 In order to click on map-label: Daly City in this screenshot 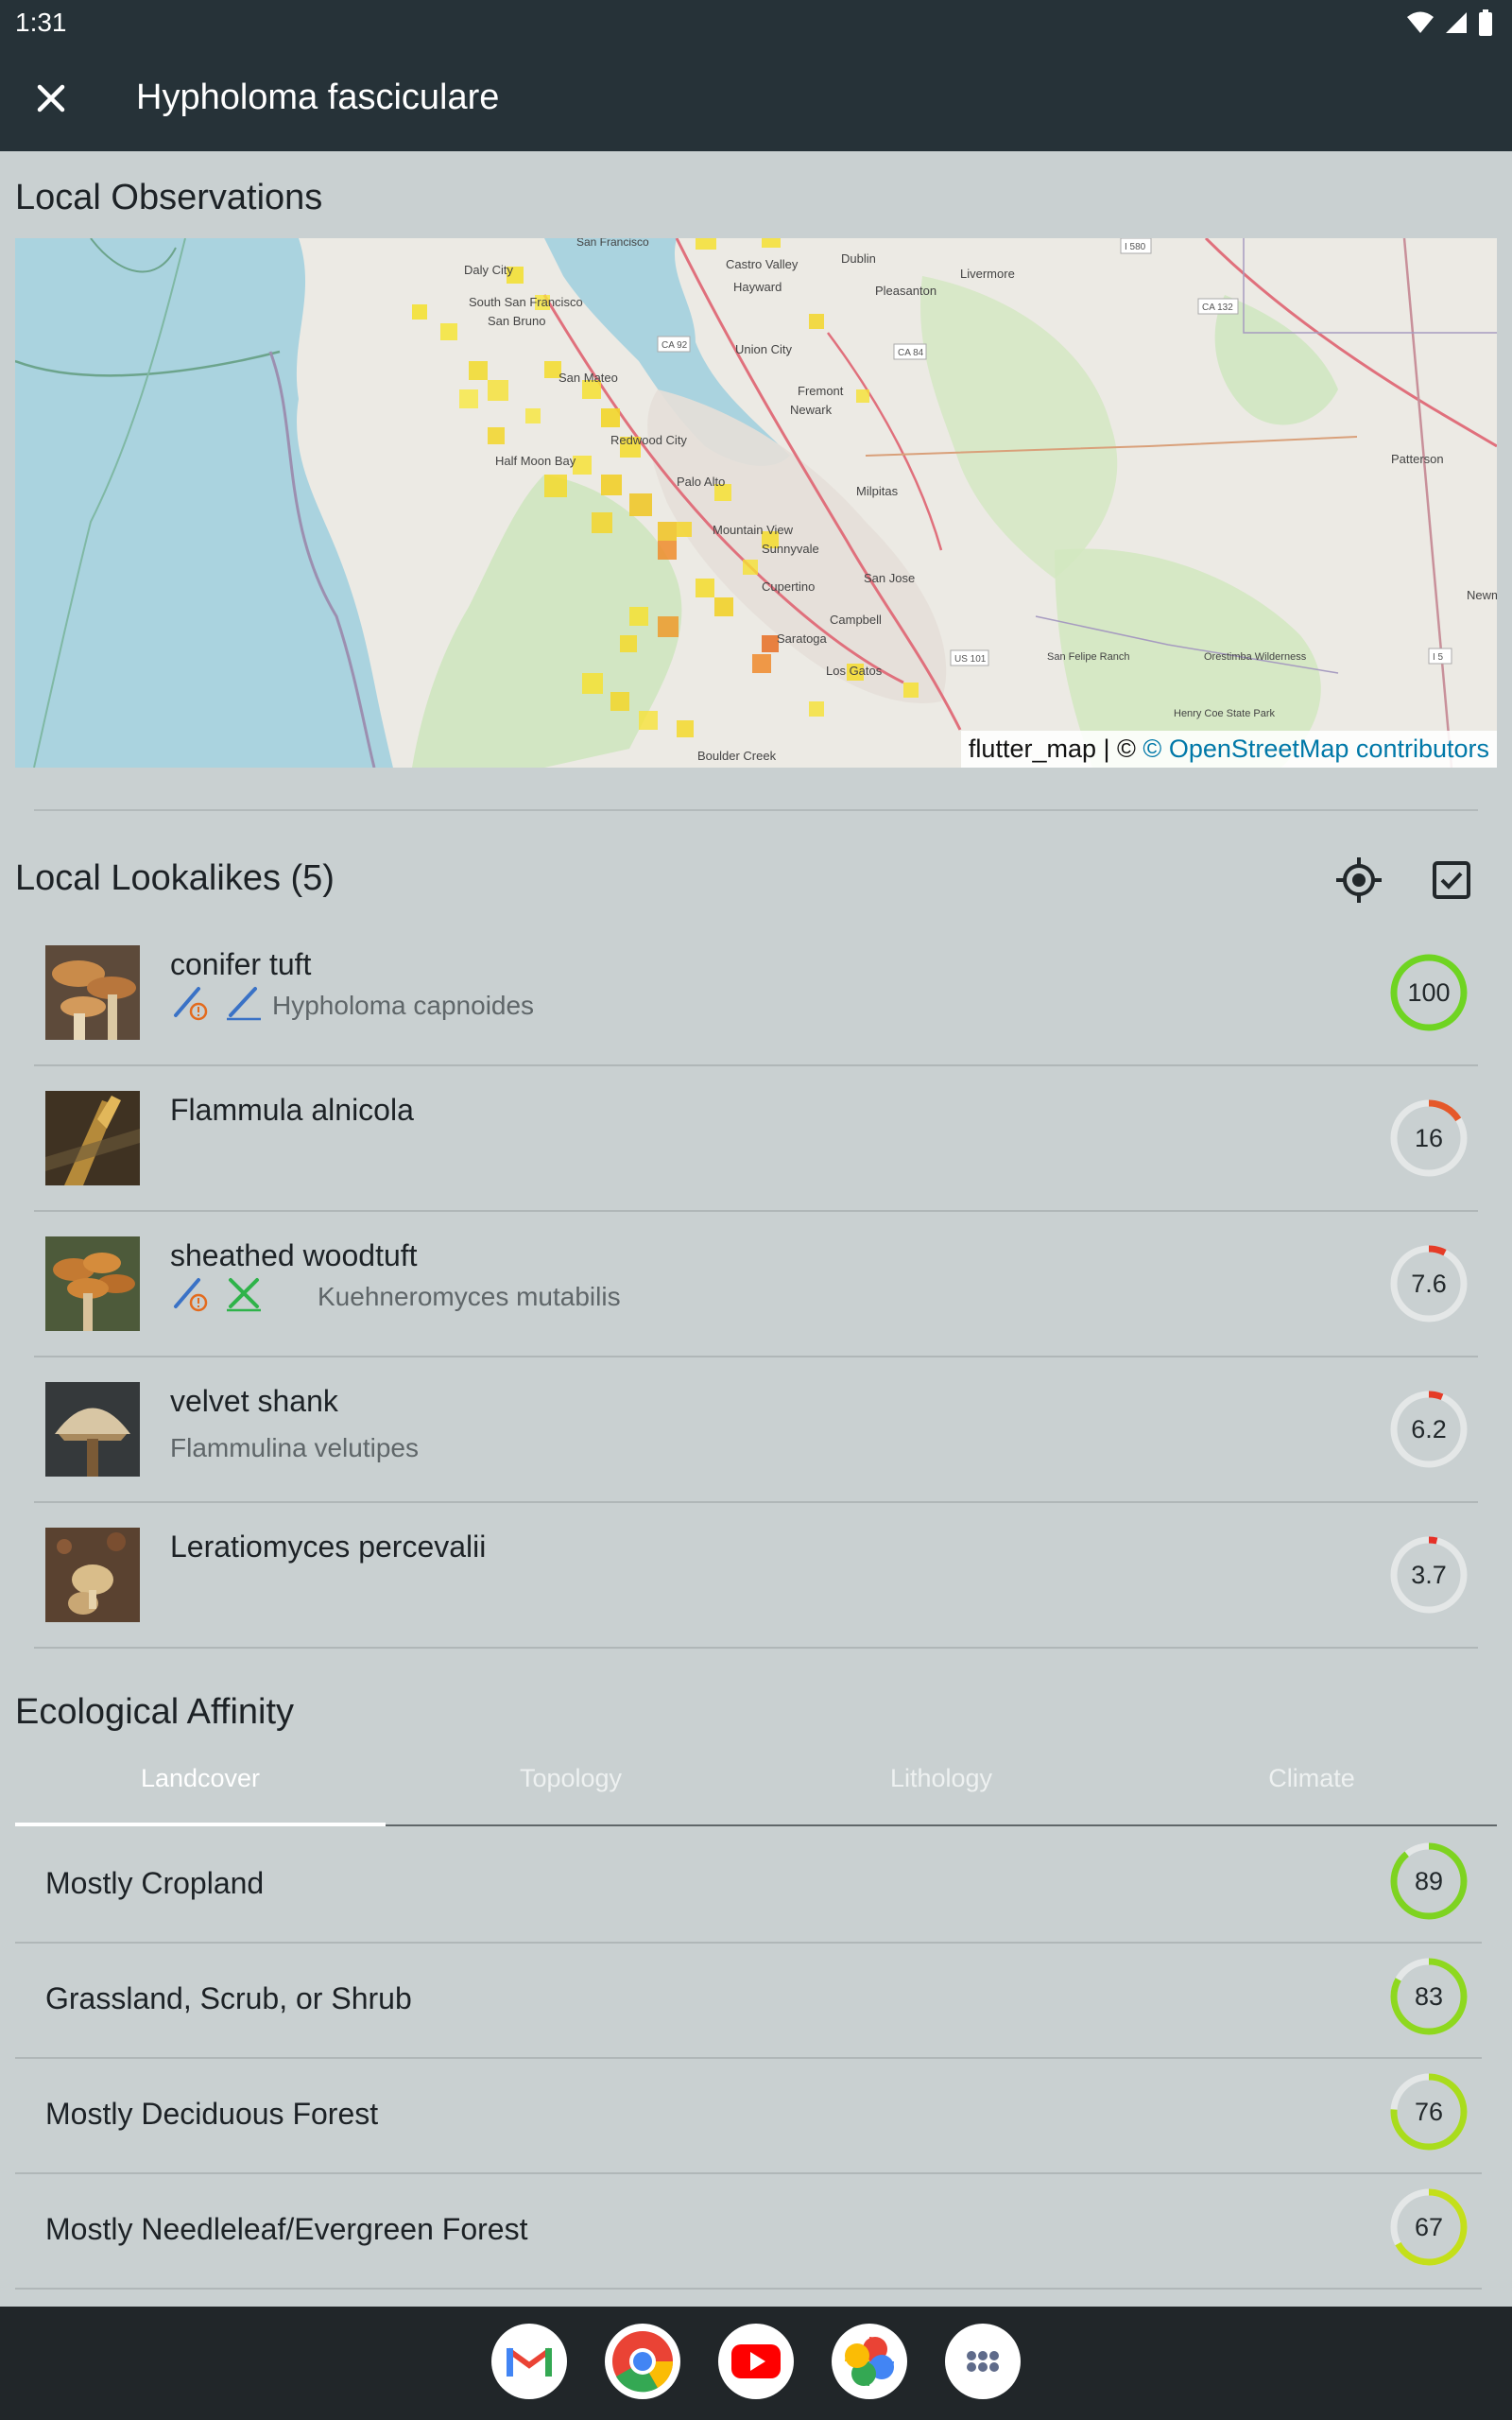, I will do `click(489, 270)`.